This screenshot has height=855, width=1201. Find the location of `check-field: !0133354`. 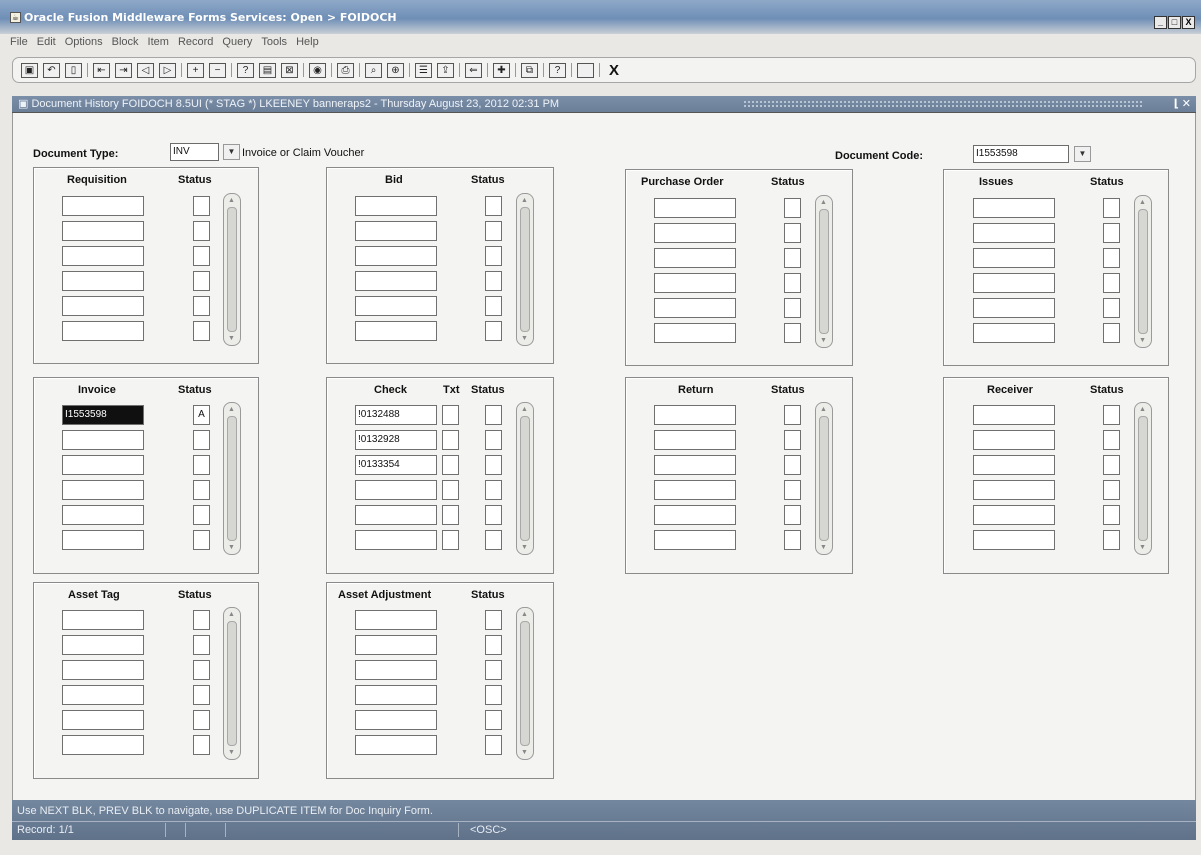

check-field: !0133354 is located at coordinates (396, 465).